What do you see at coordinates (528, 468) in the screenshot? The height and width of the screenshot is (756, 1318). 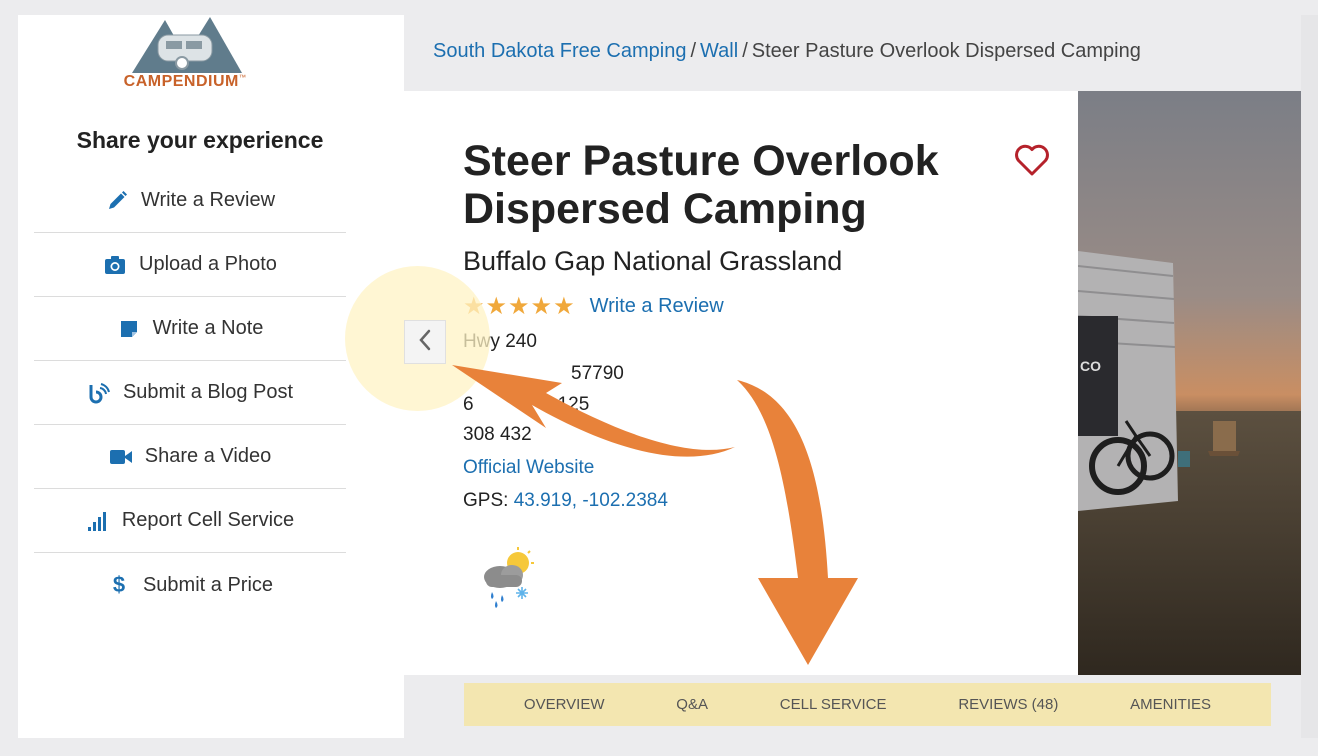 I see `official-website-link: Official Website` at bounding box center [528, 468].